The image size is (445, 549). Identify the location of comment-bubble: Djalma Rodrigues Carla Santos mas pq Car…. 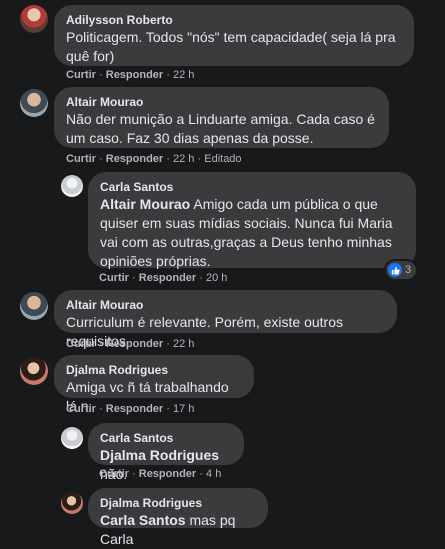
(178, 517).